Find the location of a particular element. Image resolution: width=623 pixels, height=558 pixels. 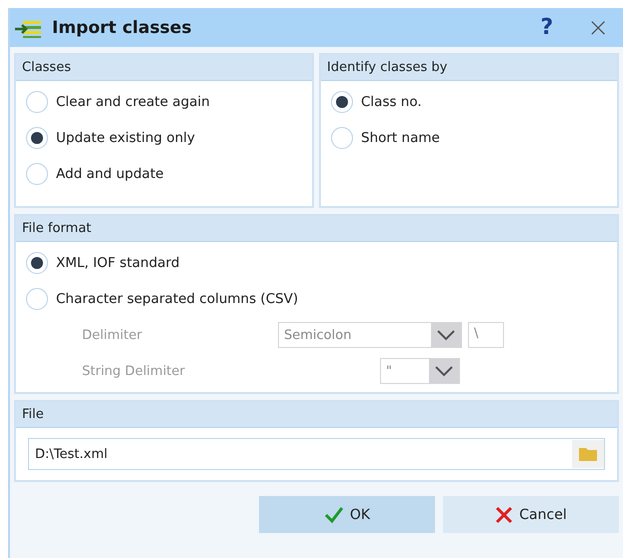

ok-button: OK is located at coordinates (347, 514).